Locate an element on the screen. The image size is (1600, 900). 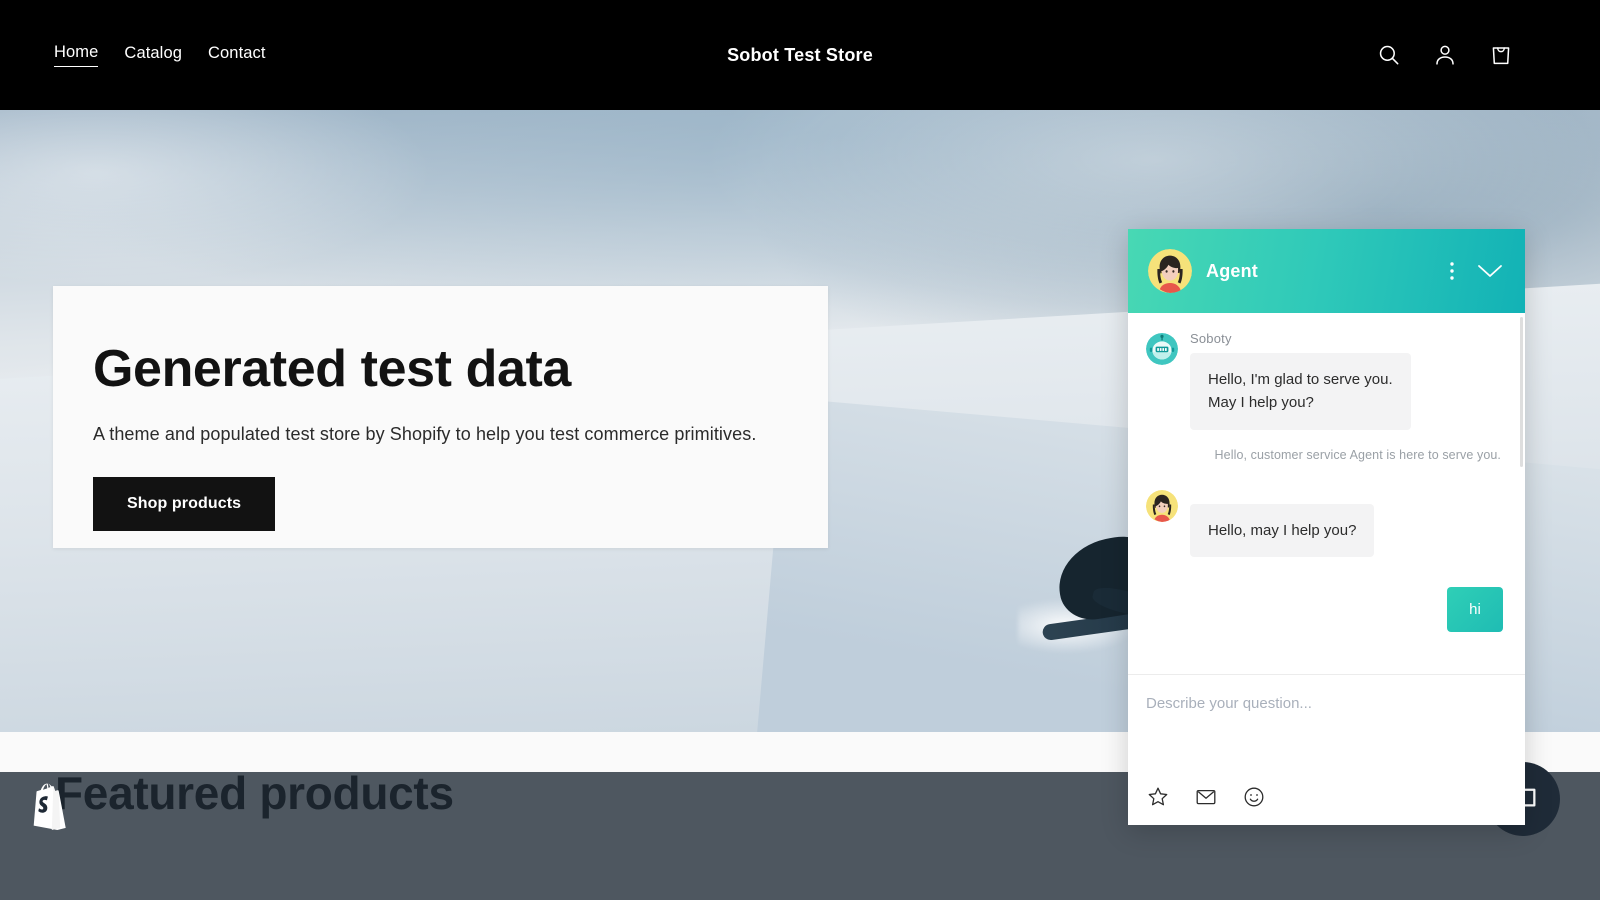
page-title: Generated test data is located at coordinates (332, 369).